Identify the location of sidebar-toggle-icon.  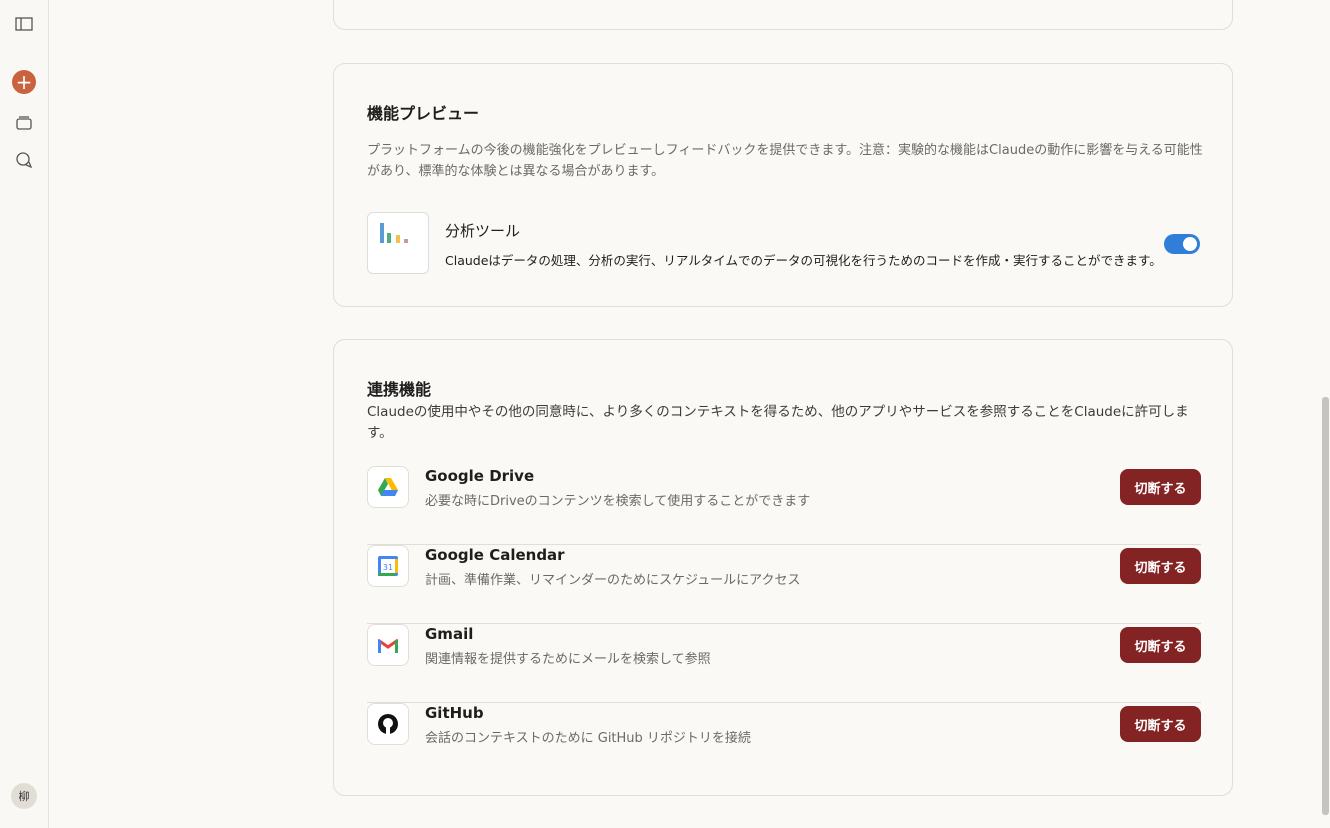
(24, 24).